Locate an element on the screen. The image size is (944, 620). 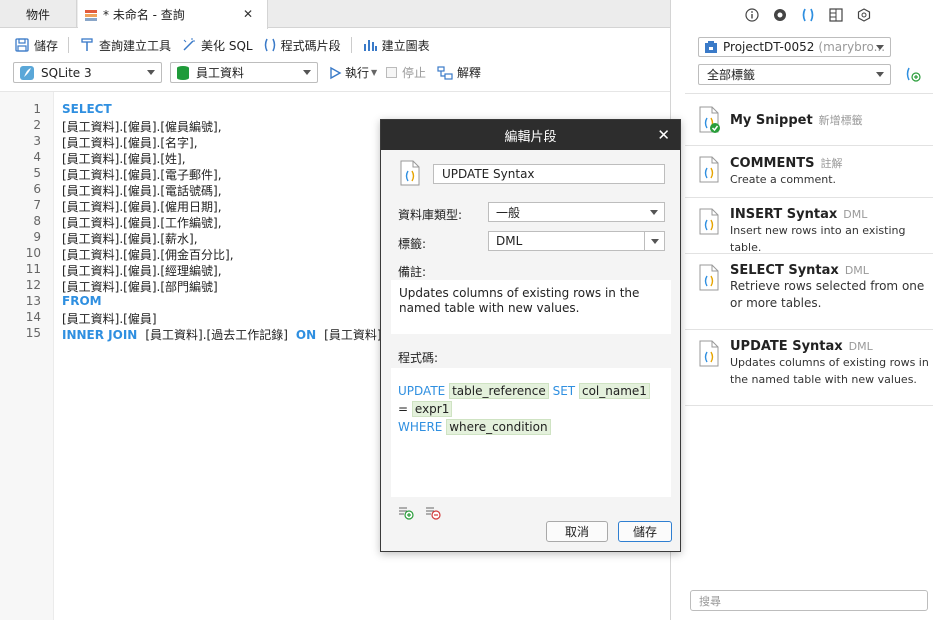
code-line: [員工資料].[僱員].[名字], is located at coordinates (130, 142).